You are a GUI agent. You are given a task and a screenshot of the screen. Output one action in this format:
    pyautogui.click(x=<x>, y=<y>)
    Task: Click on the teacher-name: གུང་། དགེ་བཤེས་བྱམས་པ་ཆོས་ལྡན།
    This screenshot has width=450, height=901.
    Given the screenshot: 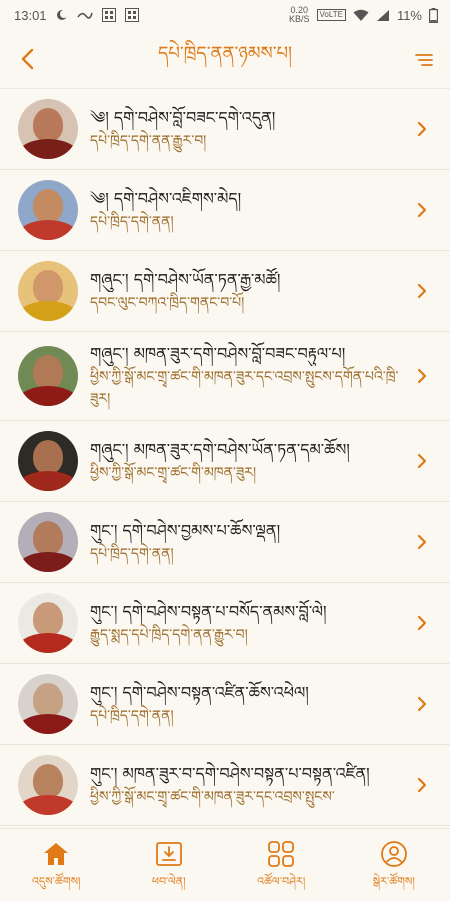 What is the action you would take?
    pyautogui.click(x=185, y=530)
    